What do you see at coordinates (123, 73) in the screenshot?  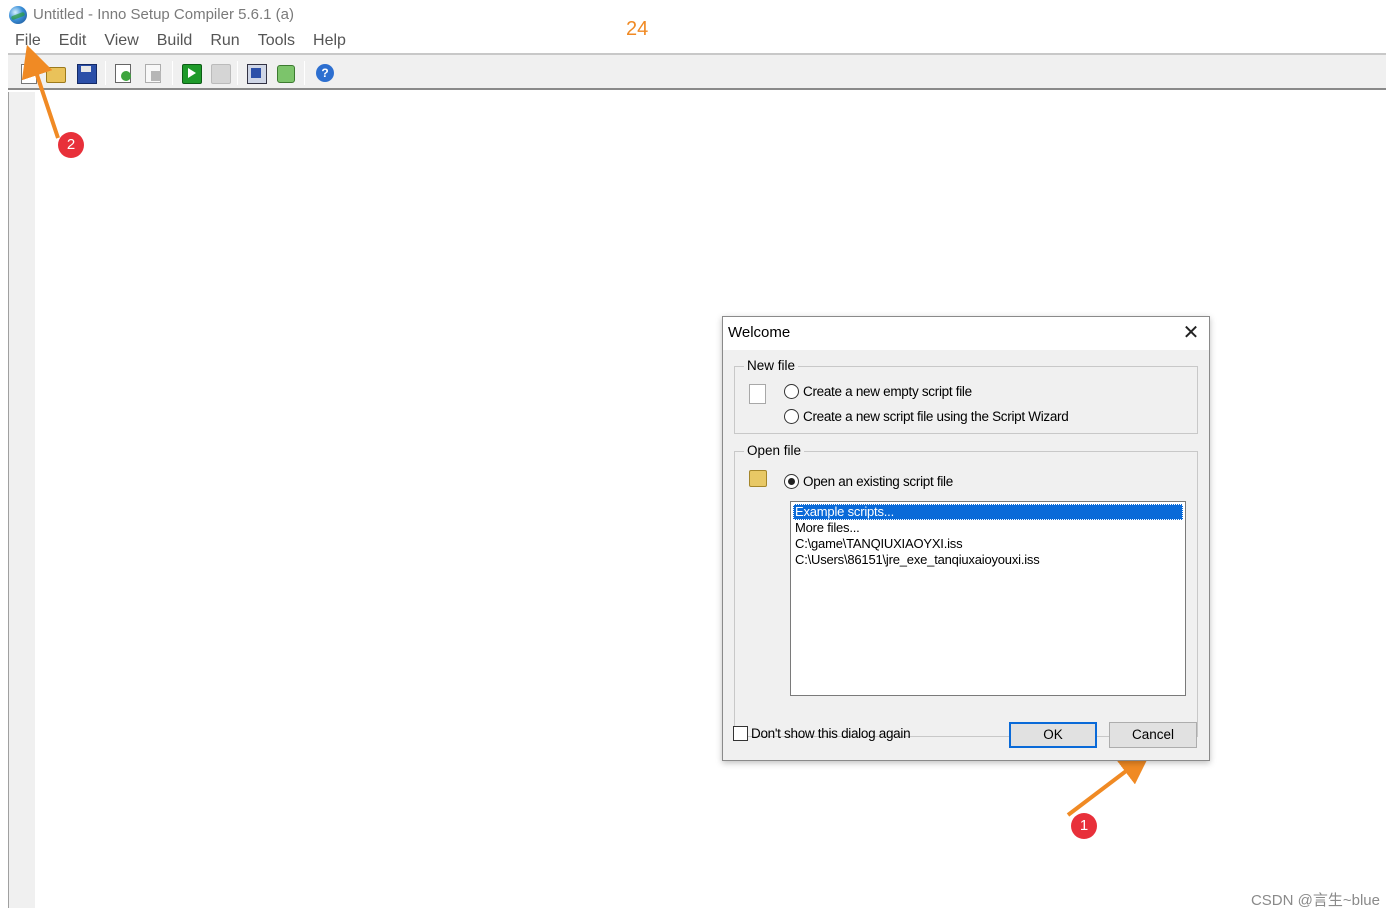 I see `compile-icon` at bounding box center [123, 73].